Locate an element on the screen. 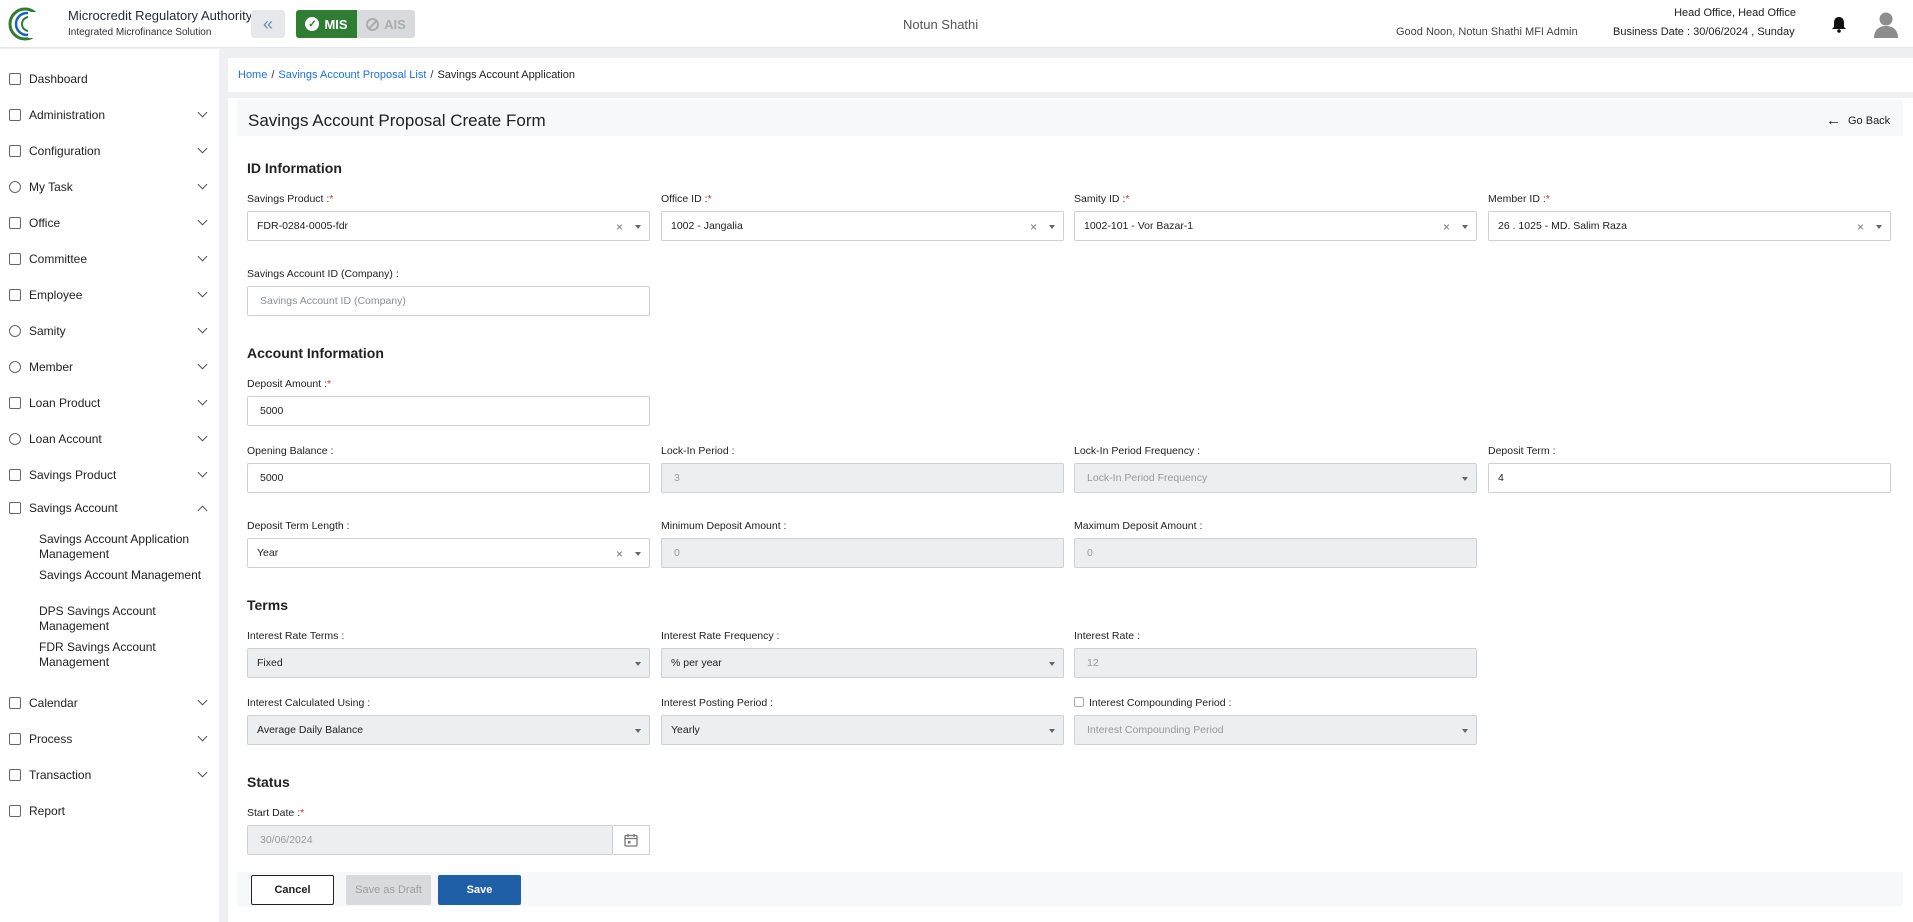 Image resolution: width=1913 pixels, height=922 pixels. interest-calculated-label: Interest Calculated Using : is located at coordinates (309, 703).